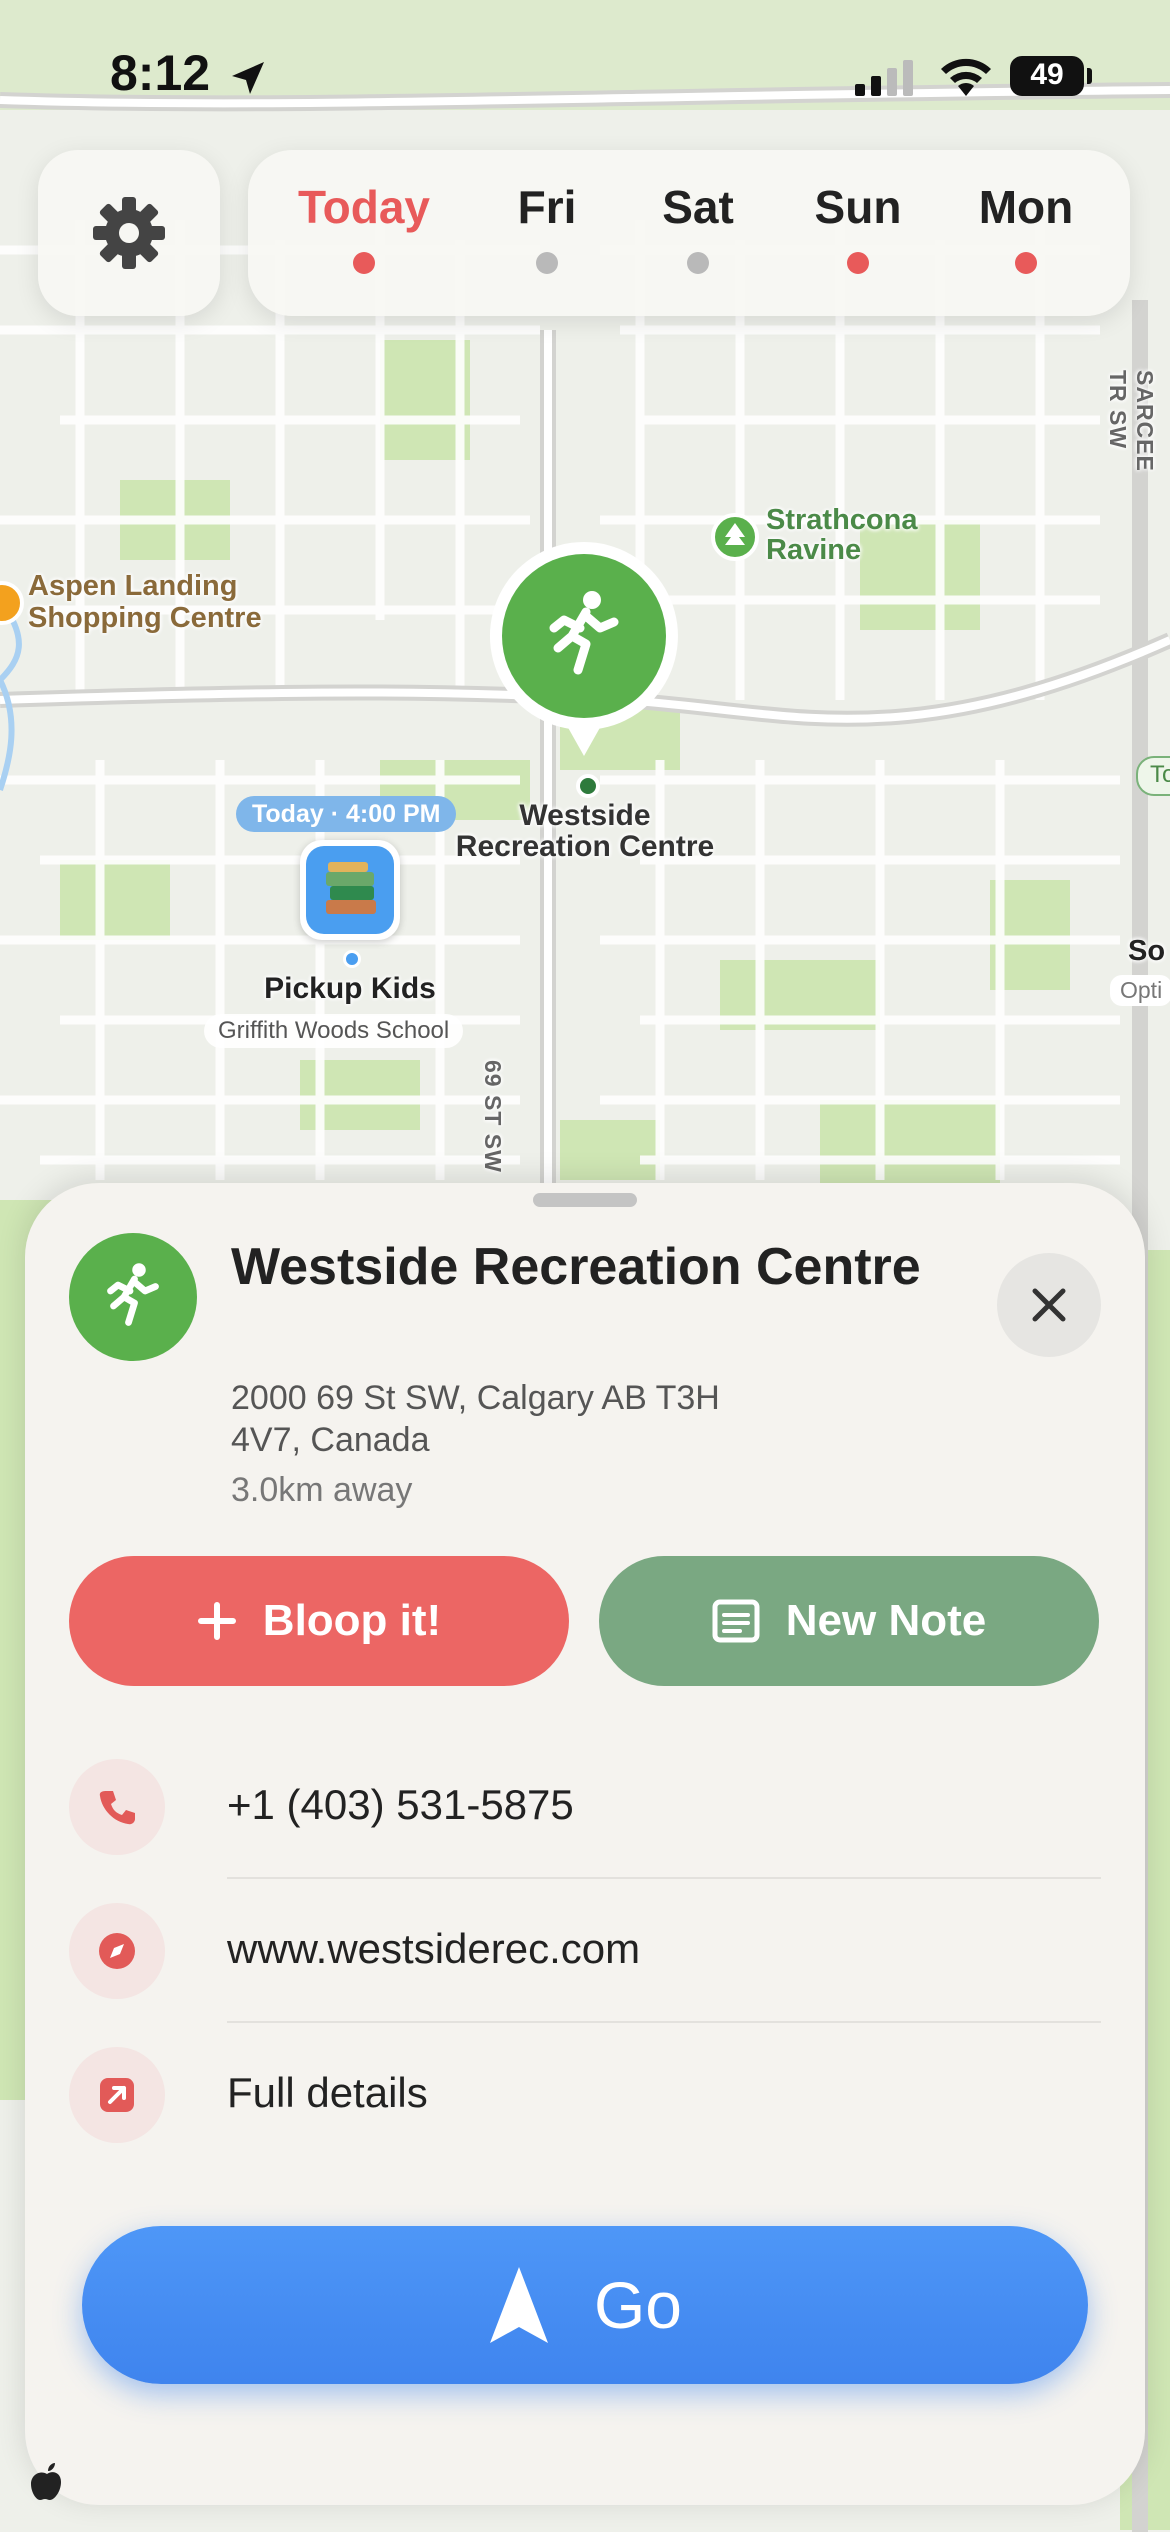 The image size is (1170, 2532). I want to click on books-icon, so click(351, 888).